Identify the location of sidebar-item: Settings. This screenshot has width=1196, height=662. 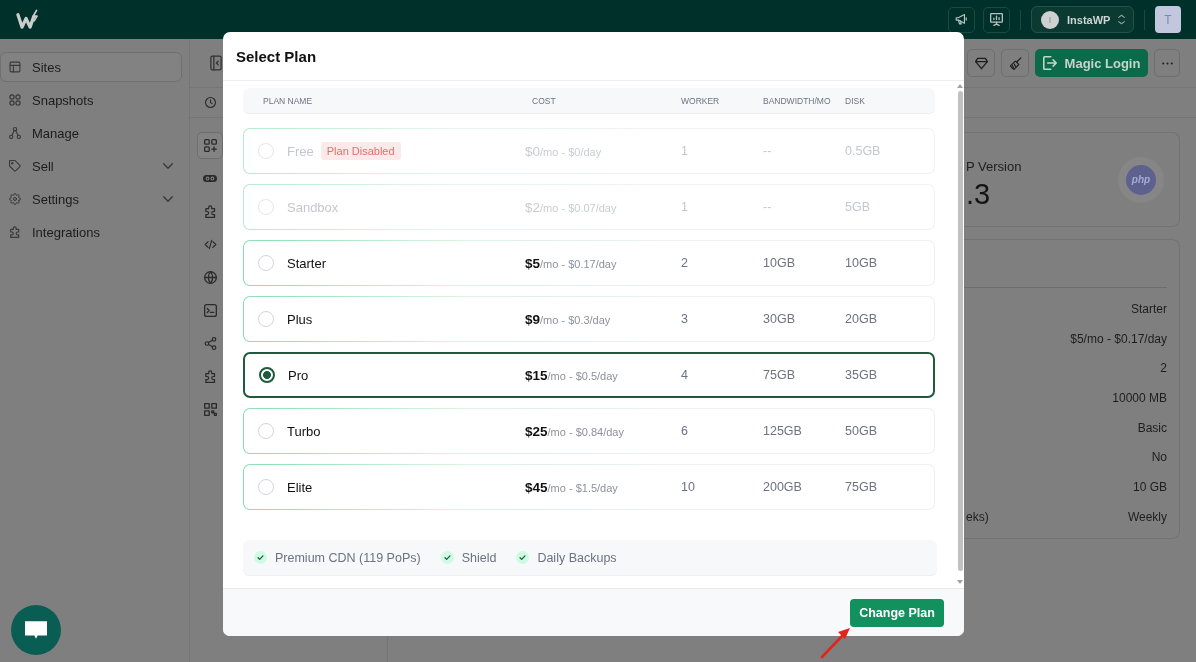
(91, 199).